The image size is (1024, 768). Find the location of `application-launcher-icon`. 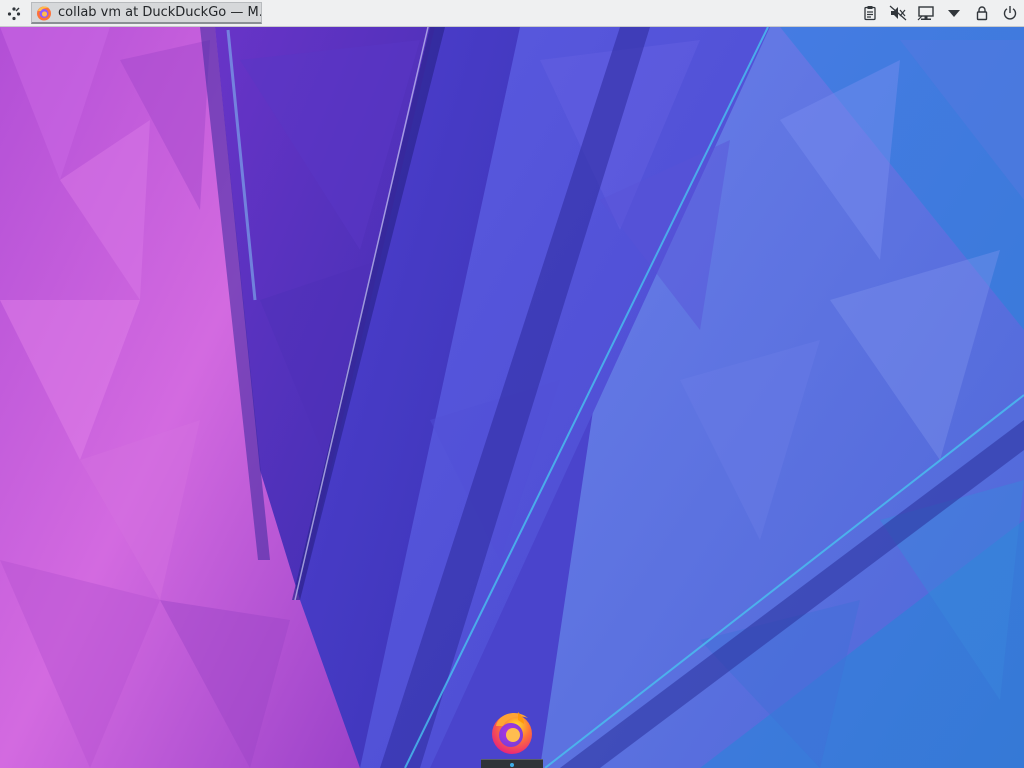

application-launcher-icon is located at coordinates (14, 13).